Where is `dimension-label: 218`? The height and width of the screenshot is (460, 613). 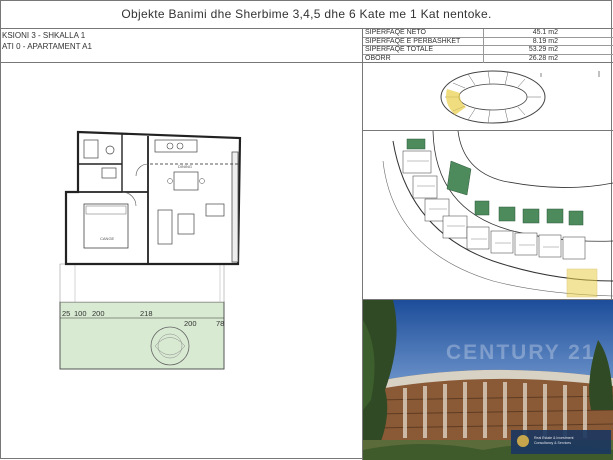
dimension-label: 218 is located at coordinates (146, 313).